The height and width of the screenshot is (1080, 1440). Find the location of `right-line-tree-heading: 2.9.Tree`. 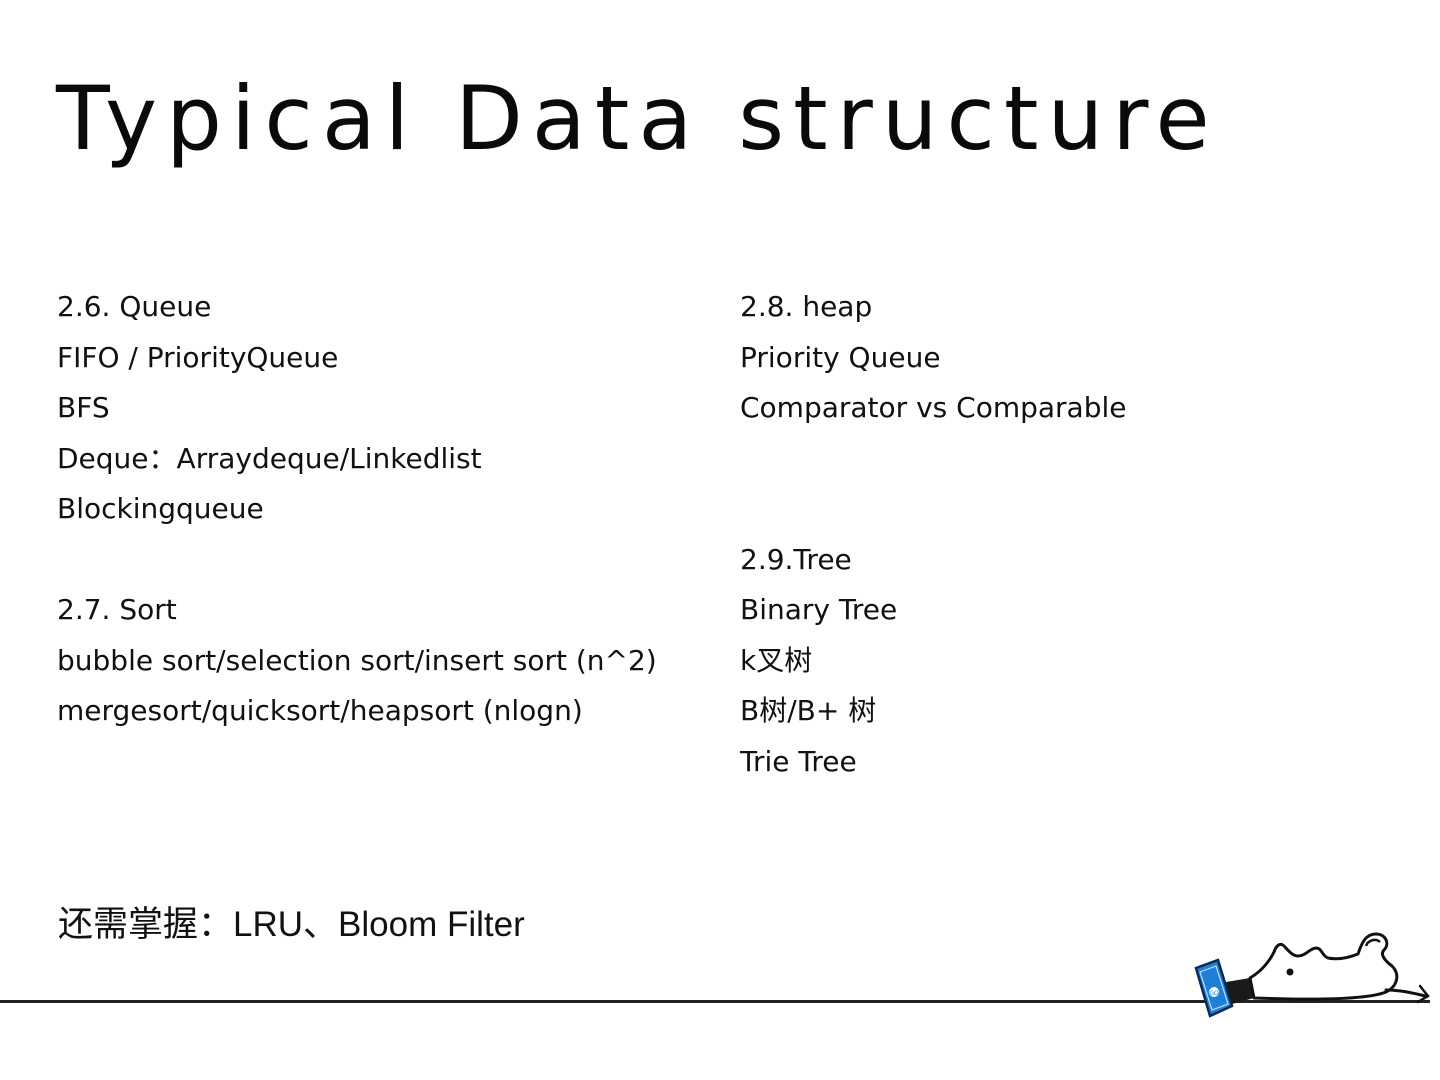

right-line-tree-heading: 2.9.Tree is located at coordinates (796, 559).